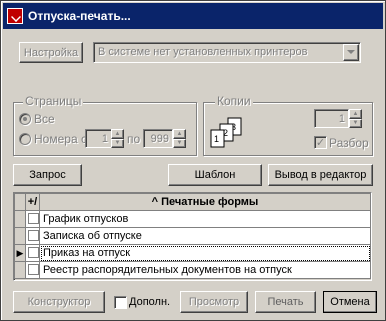 This screenshot has height=321, width=386. What do you see at coordinates (349, 143) in the screenshot?
I see `collate-label: Разбор` at bounding box center [349, 143].